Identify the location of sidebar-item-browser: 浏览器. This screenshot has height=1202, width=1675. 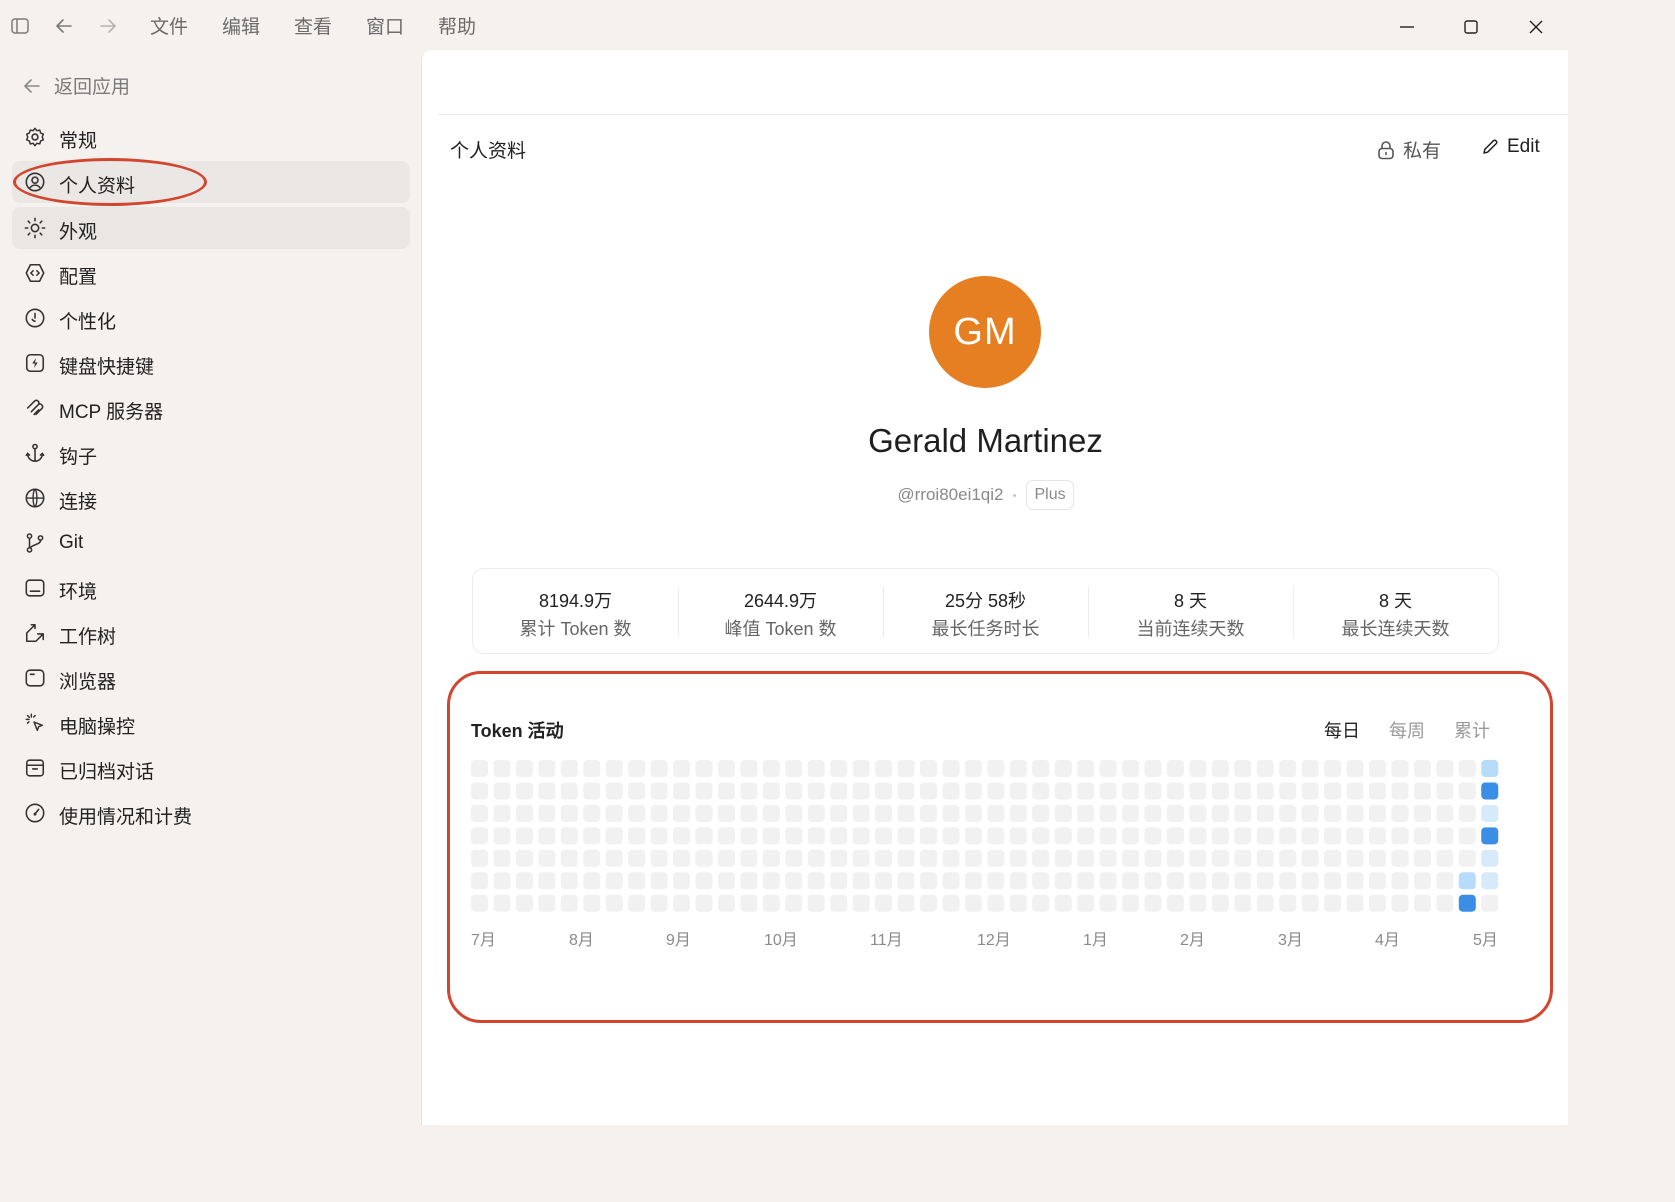
(211, 678).